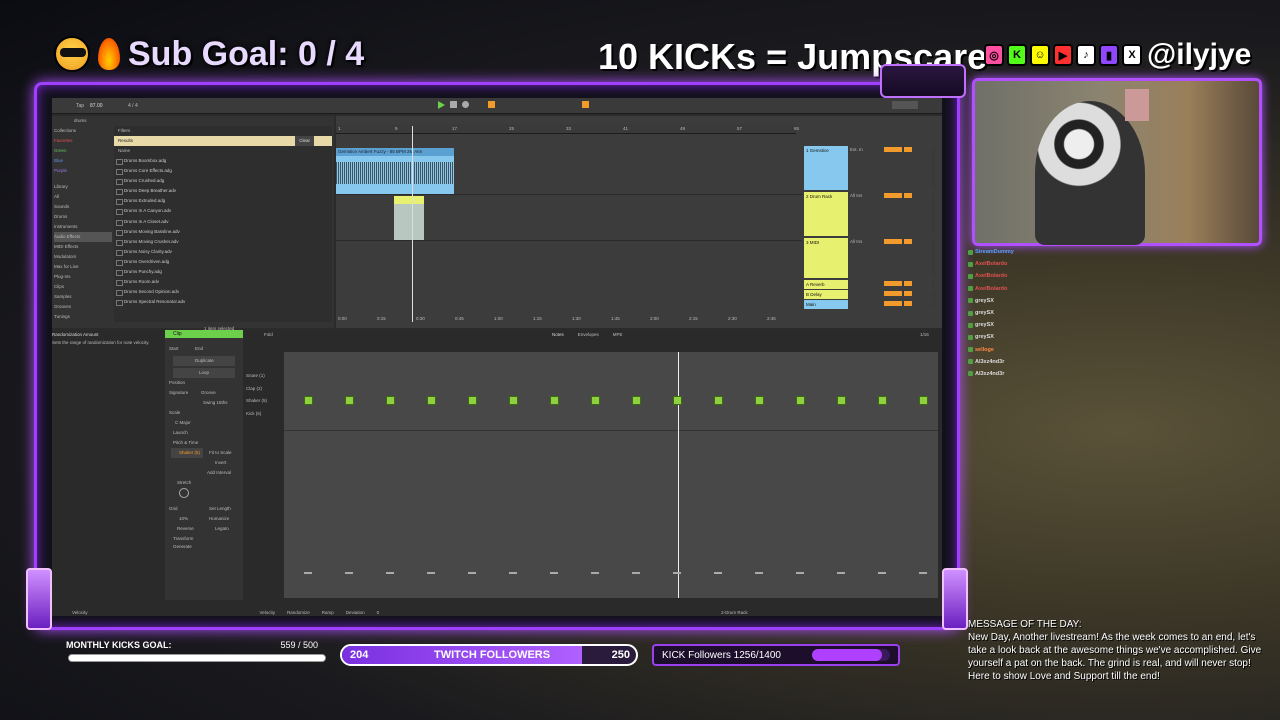  What do you see at coordinates (223, 282) in the screenshot?
I see `browser-file-item: Drums Room.adv` at bounding box center [223, 282].